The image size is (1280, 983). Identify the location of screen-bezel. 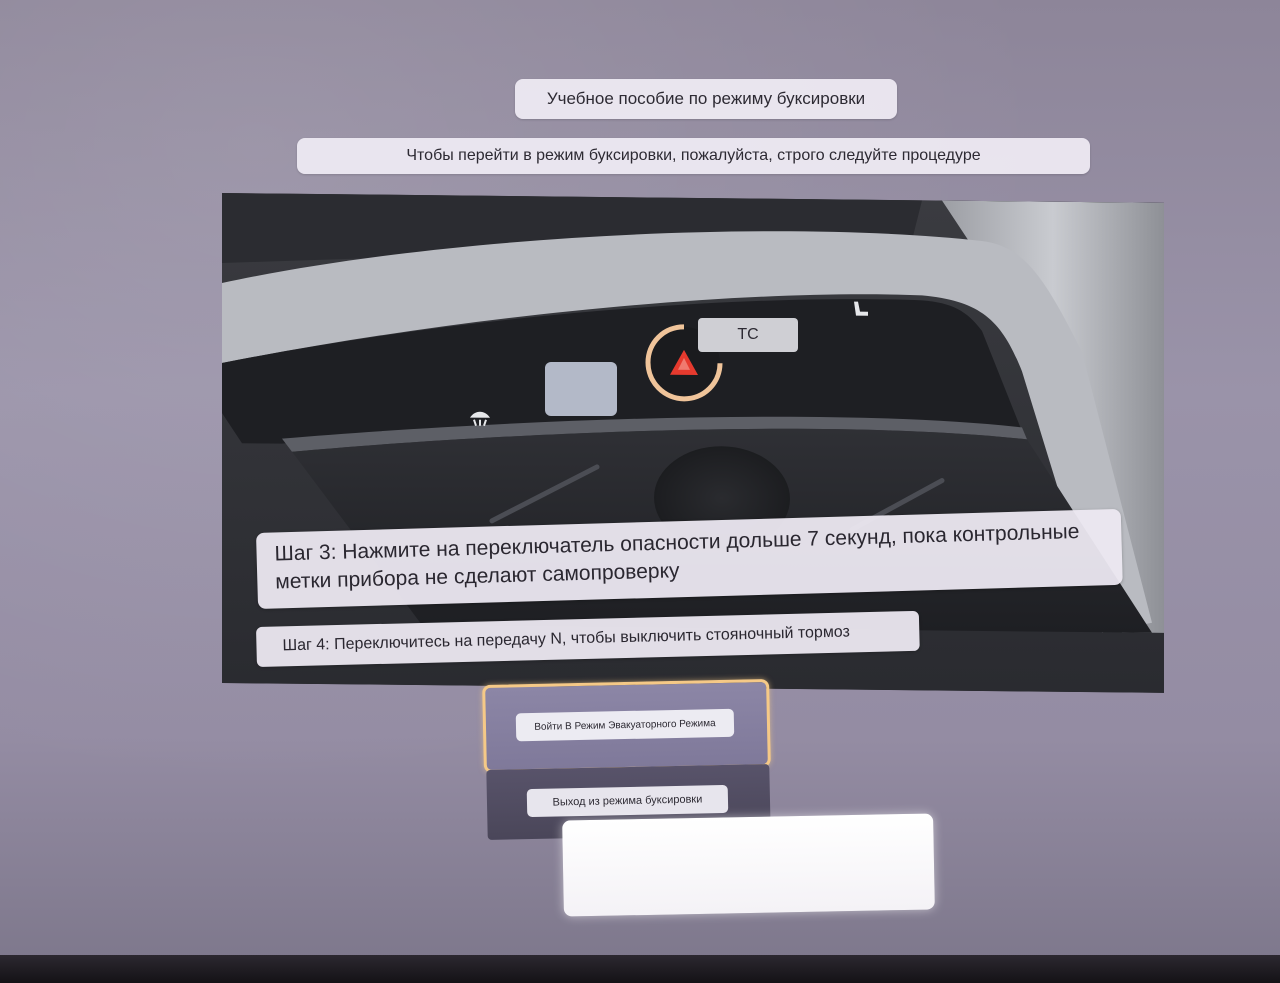
(640, 969).